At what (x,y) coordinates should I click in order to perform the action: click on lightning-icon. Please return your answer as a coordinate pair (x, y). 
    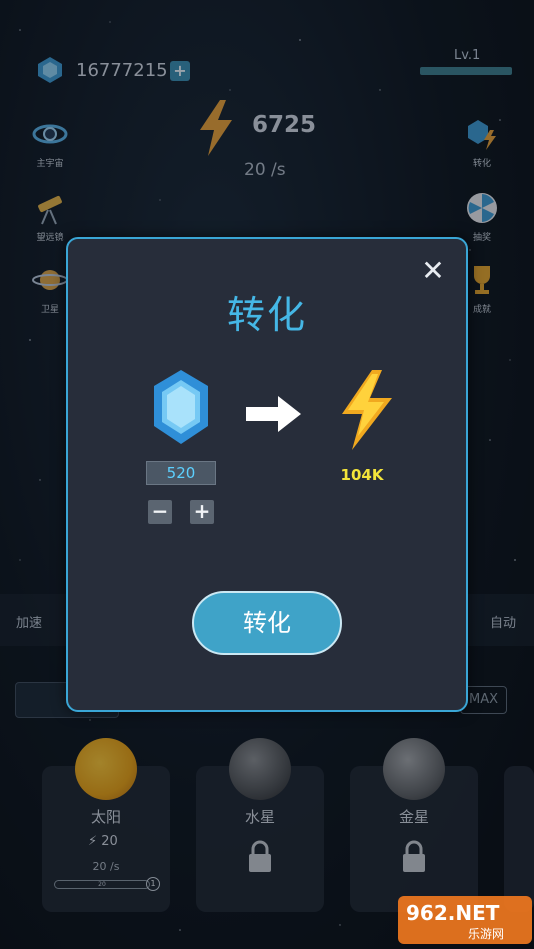
    Looking at the image, I should click on (367, 410).